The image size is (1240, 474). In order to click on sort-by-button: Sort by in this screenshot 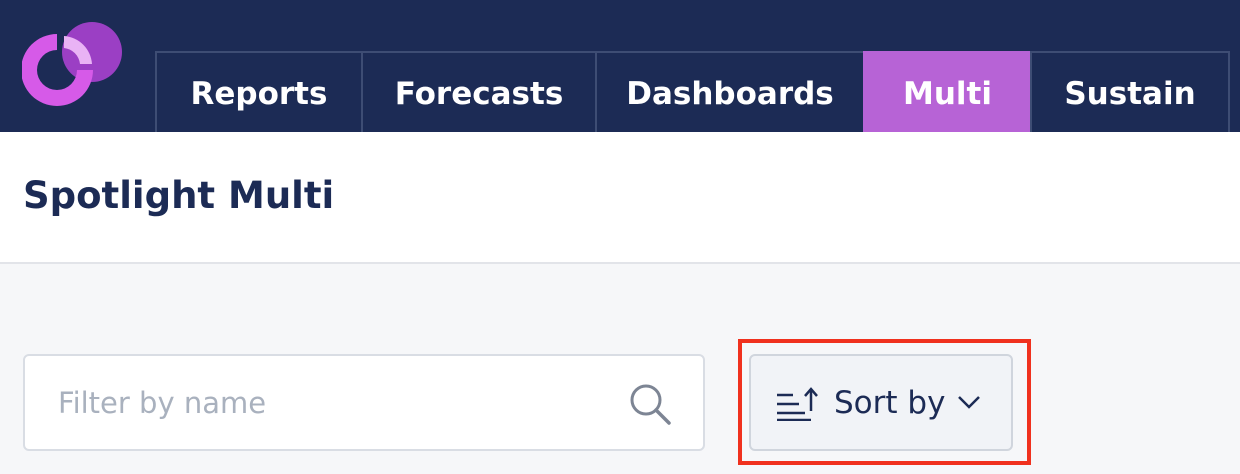, I will do `click(881, 402)`.